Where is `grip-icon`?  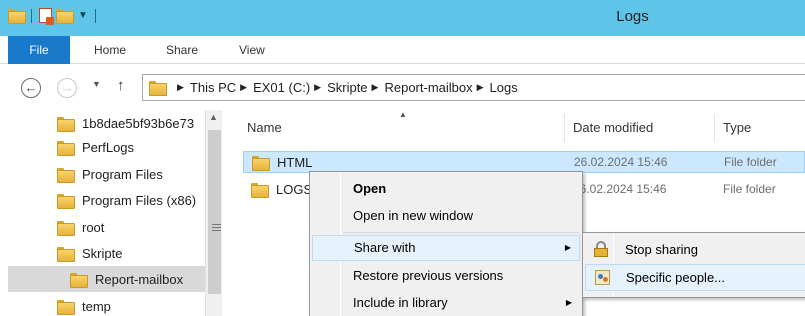
grip-icon is located at coordinates (216, 227).